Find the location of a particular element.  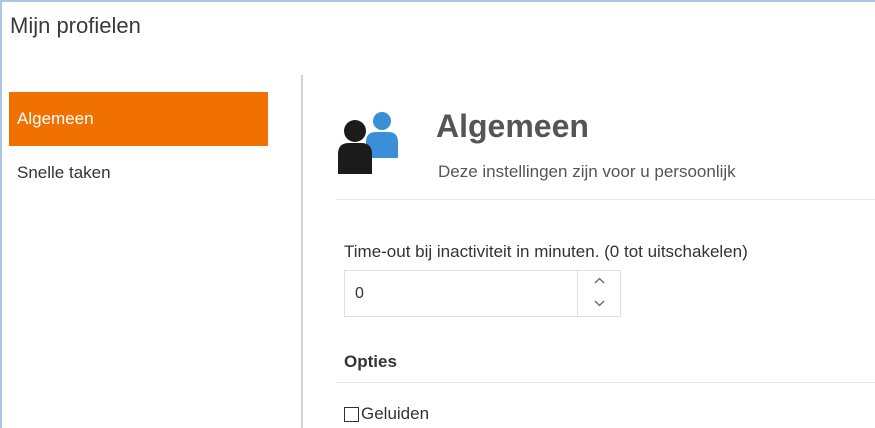

sidebar-item-label: Snelle taken is located at coordinates (64, 172).